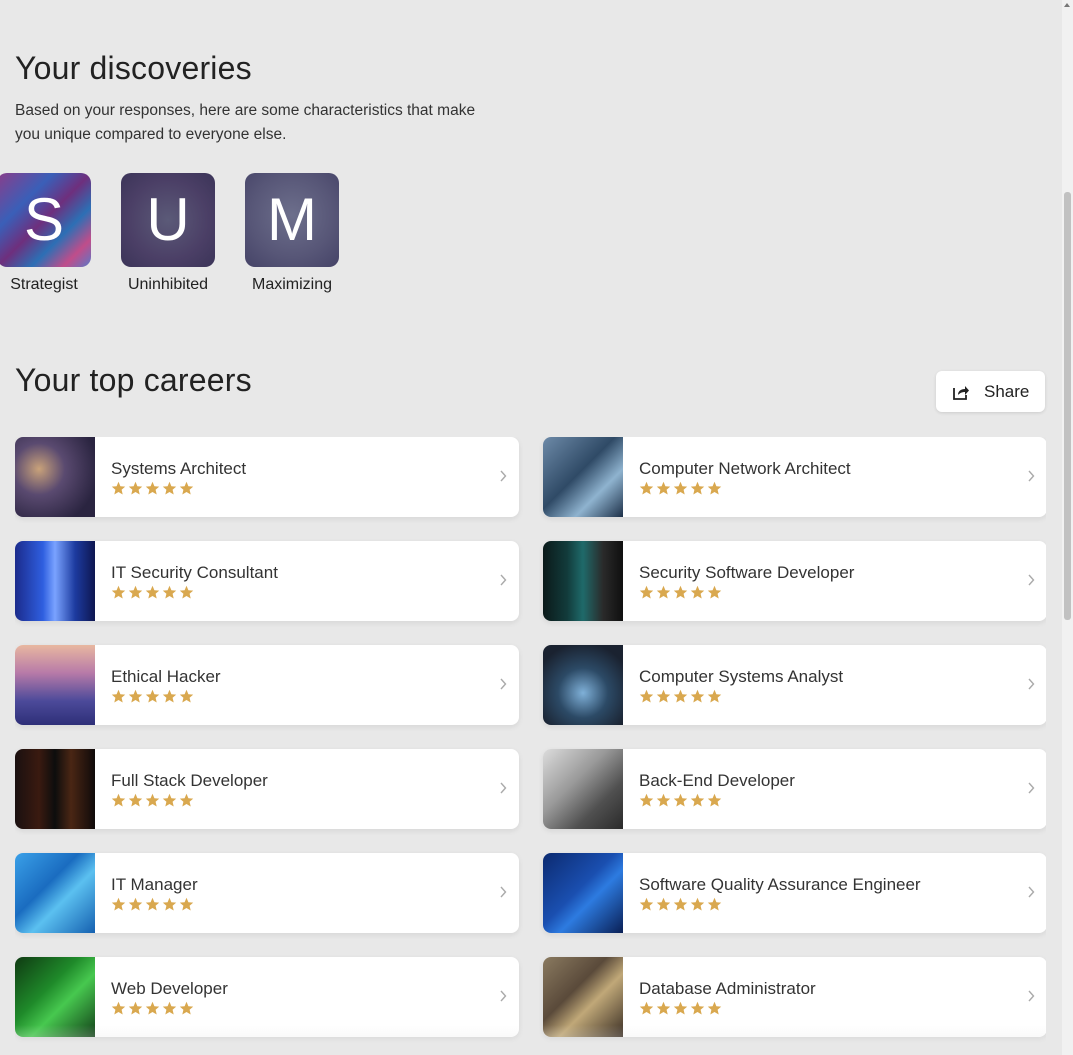 The image size is (1073, 1055). What do you see at coordinates (794, 789) in the screenshot?
I see `career-card: Back-End Developer` at bounding box center [794, 789].